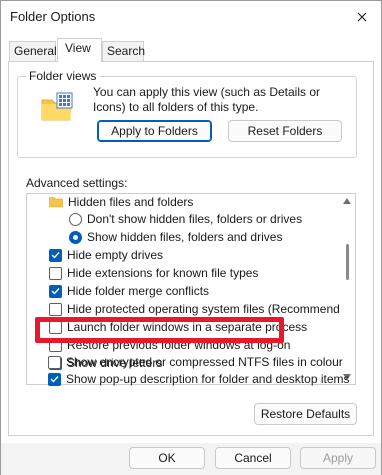  I want to click on reset-folders-label: Reset Folders, so click(285, 131).